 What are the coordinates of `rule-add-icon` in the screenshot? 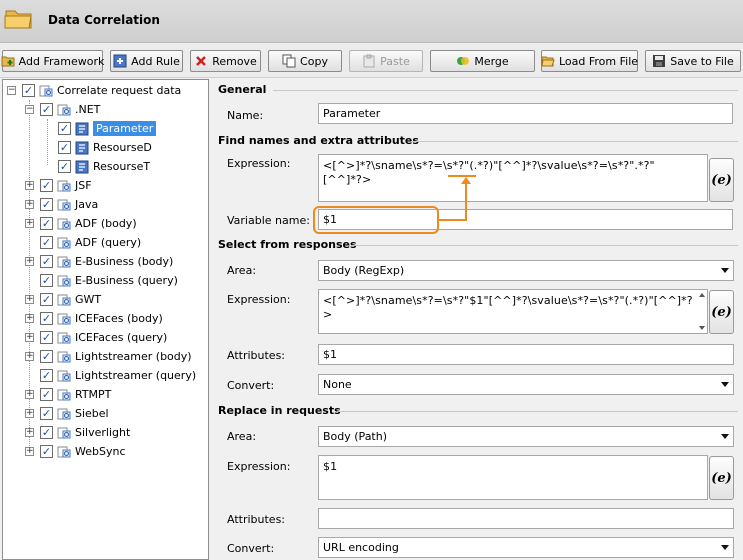 It's located at (120, 61).